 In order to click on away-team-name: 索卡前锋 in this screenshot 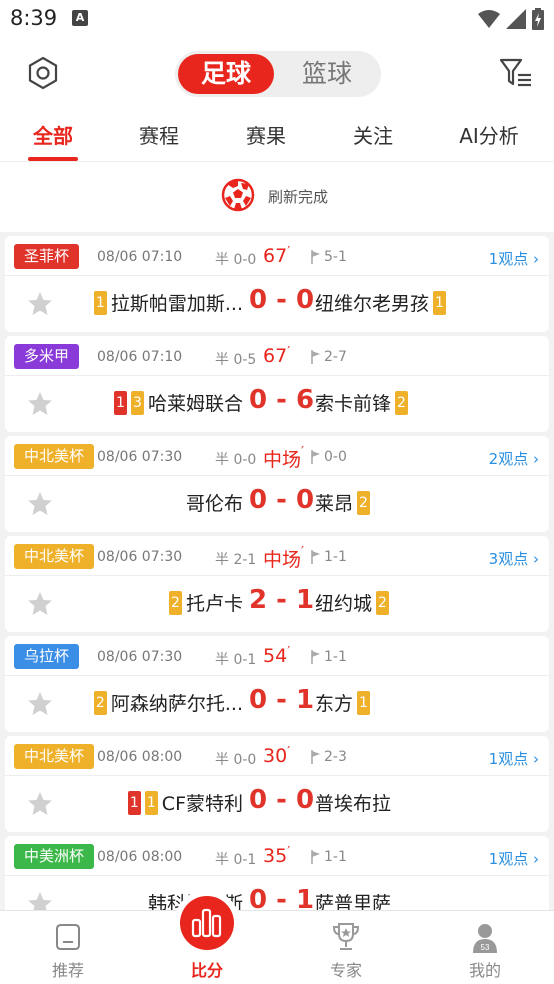, I will do `click(353, 404)`.